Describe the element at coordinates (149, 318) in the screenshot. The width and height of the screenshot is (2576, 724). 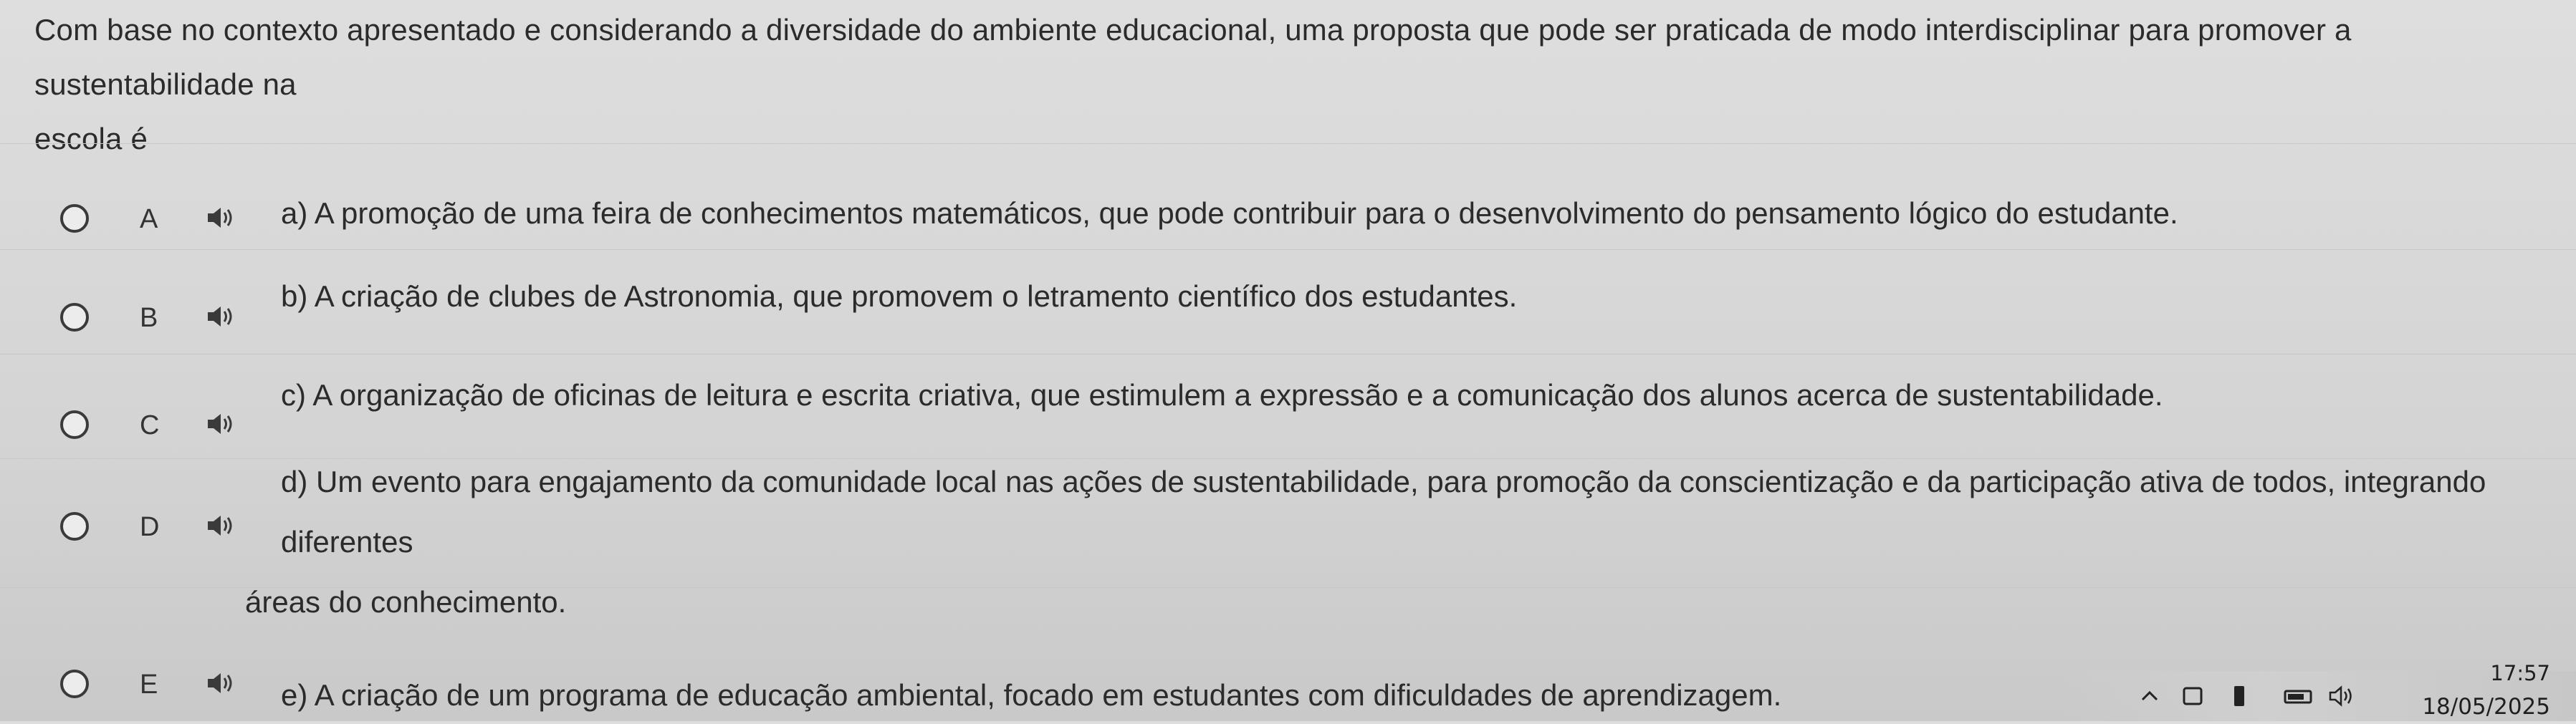
I see `option-letter-b: B` at that location.